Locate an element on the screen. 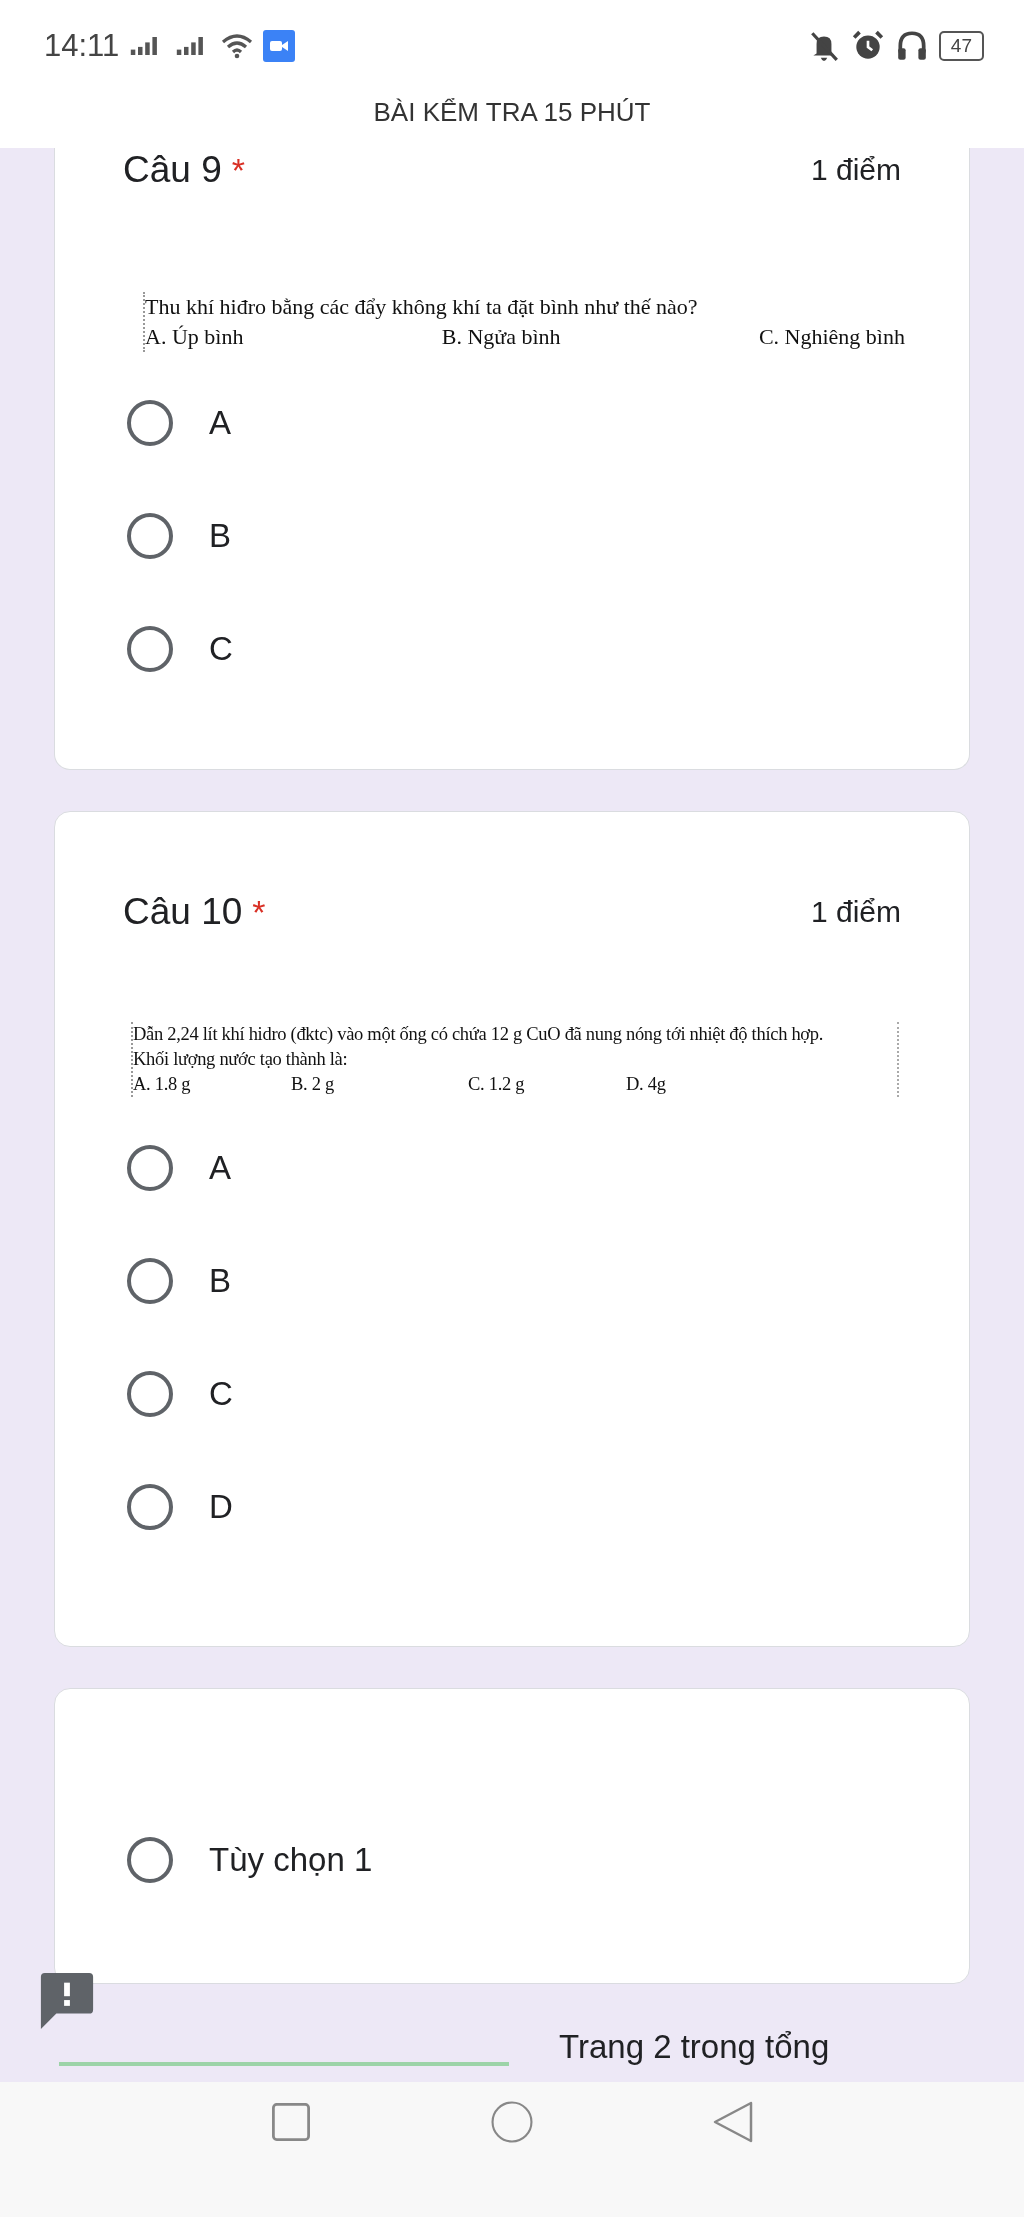  page-indicator: Trang 2 trong tổng is located at coordinates (694, 2047).